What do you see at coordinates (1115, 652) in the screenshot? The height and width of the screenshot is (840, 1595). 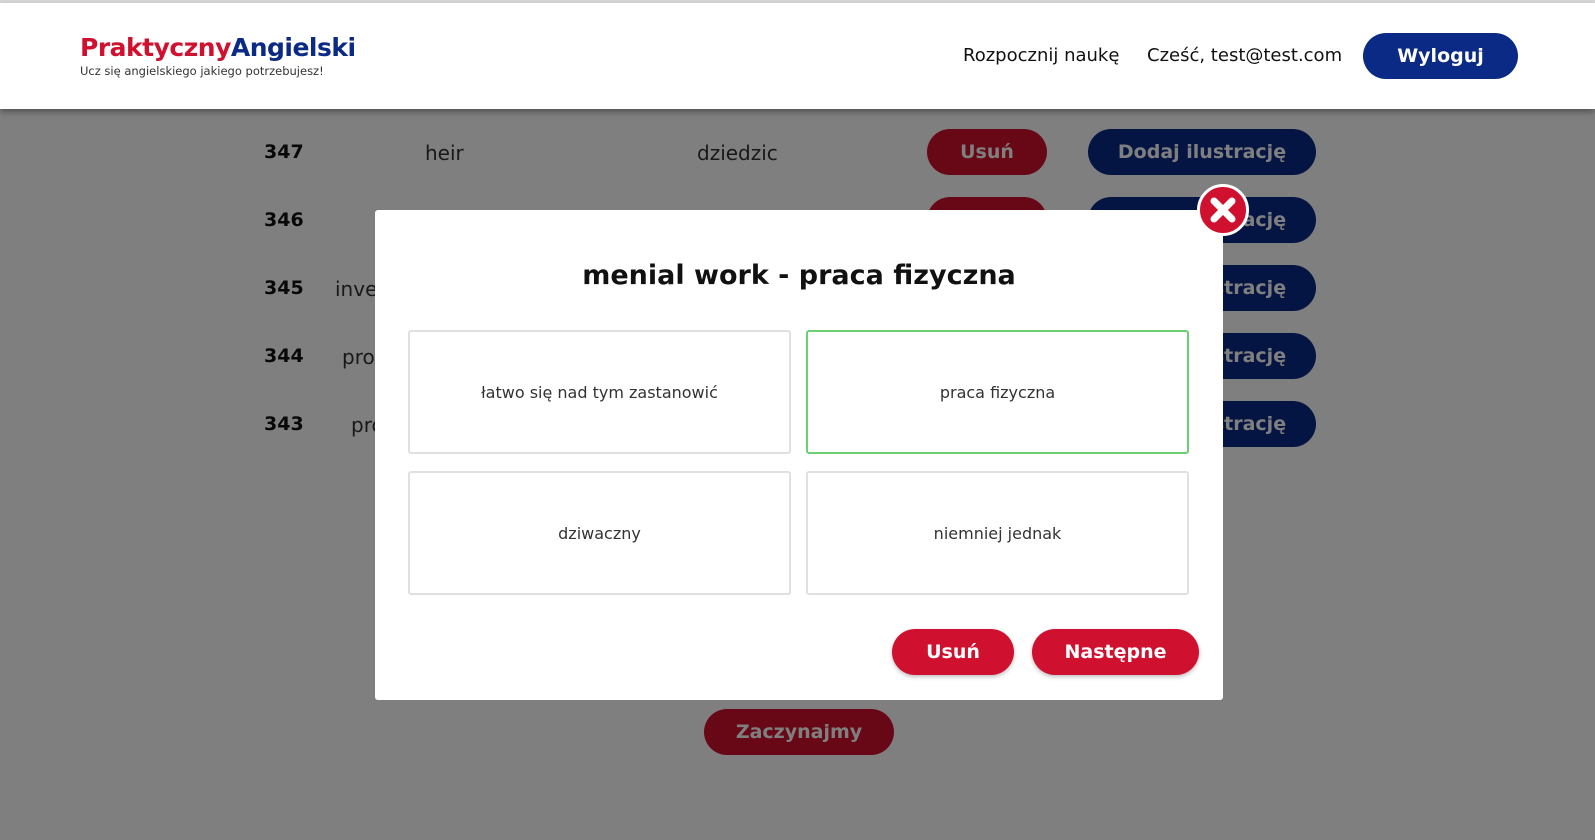 I see `next-question-button: Następne` at bounding box center [1115, 652].